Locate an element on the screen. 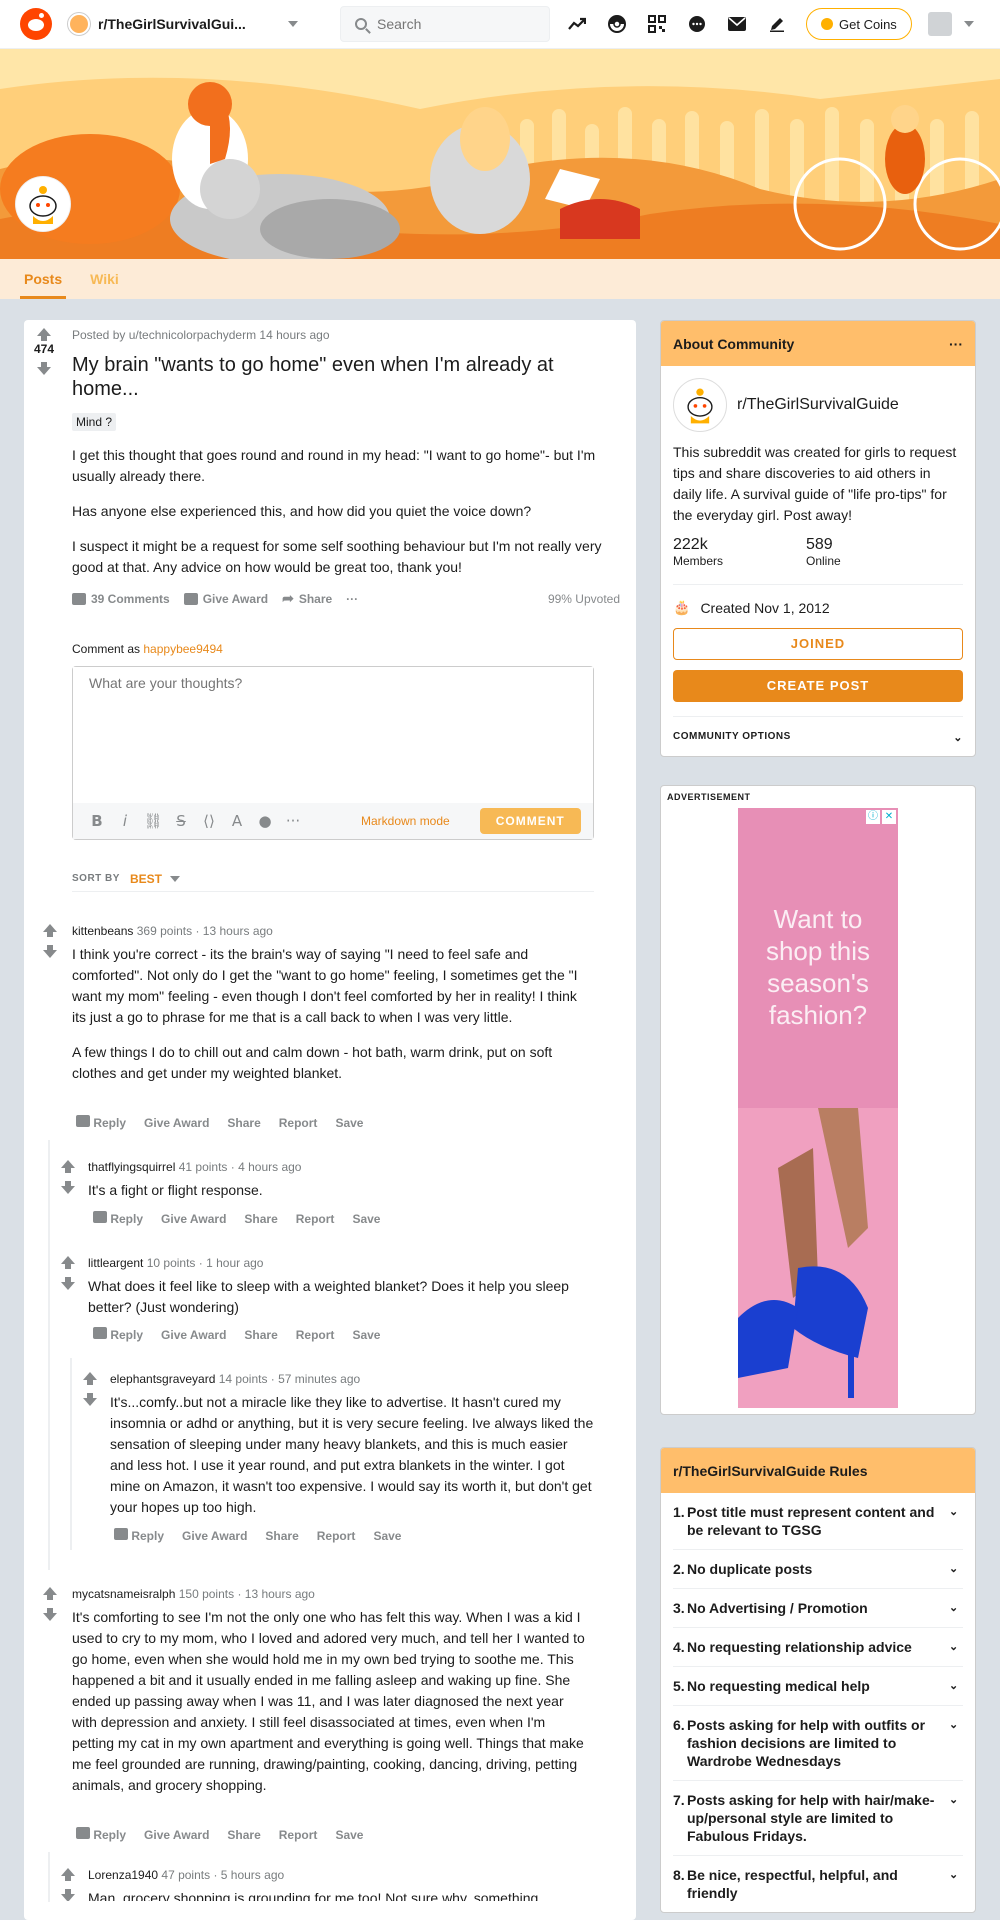  joined-button: JOINED is located at coordinates (818, 644).